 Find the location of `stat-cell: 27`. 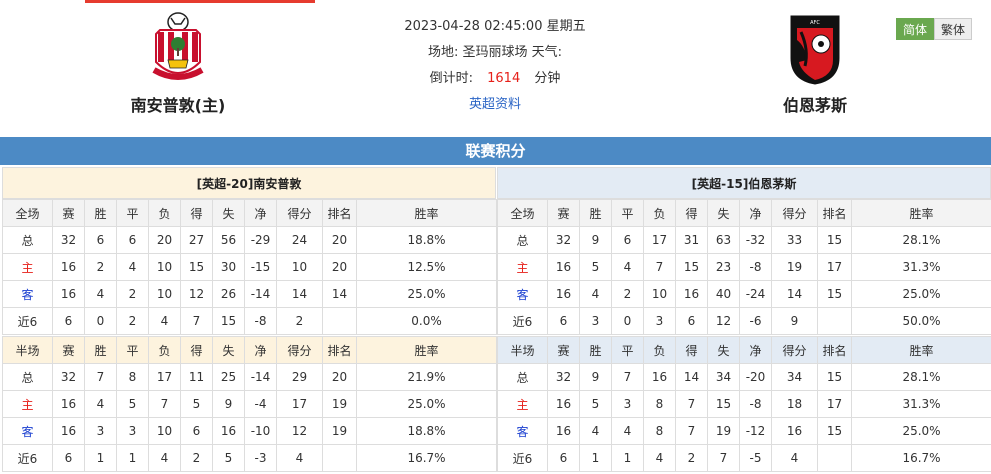

stat-cell: 27 is located at coordinates (196, 240).